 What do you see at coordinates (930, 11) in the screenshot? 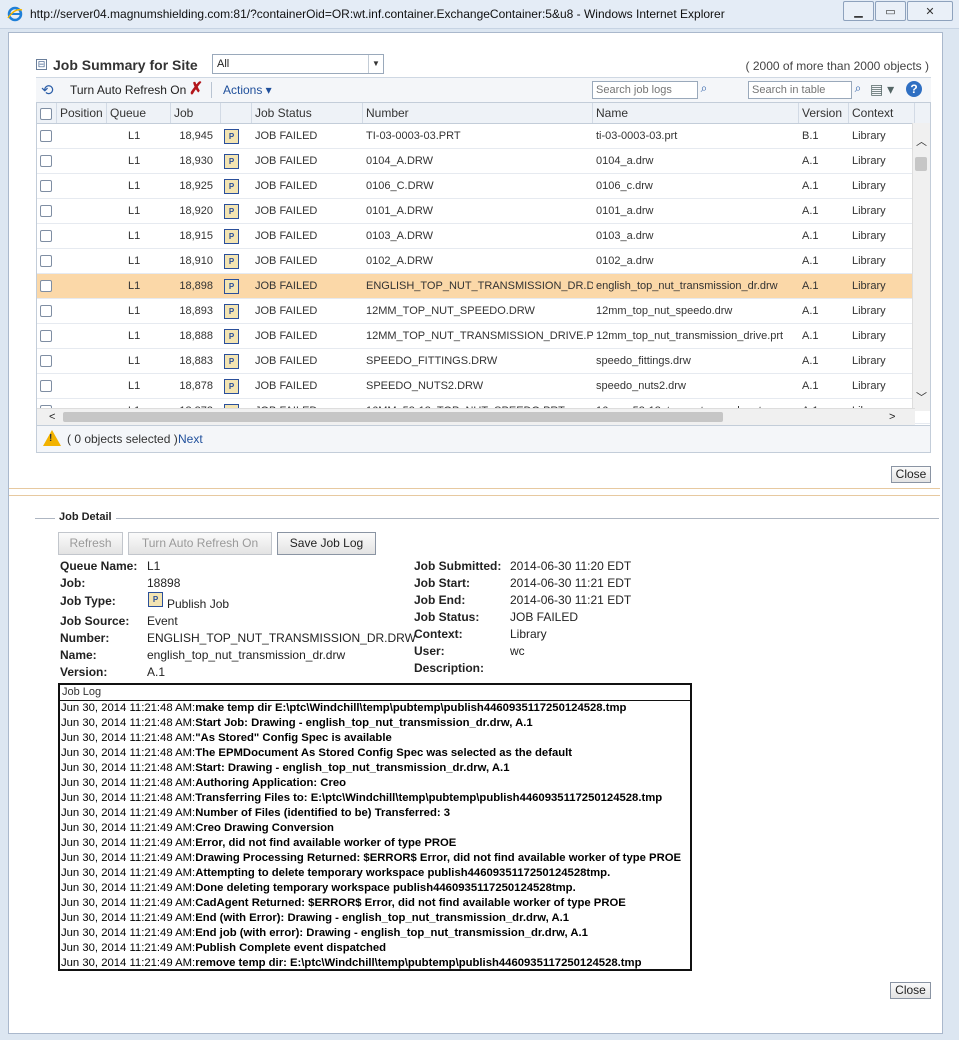
I see `close-window-button: ✕` at bounding box center [930, 11].